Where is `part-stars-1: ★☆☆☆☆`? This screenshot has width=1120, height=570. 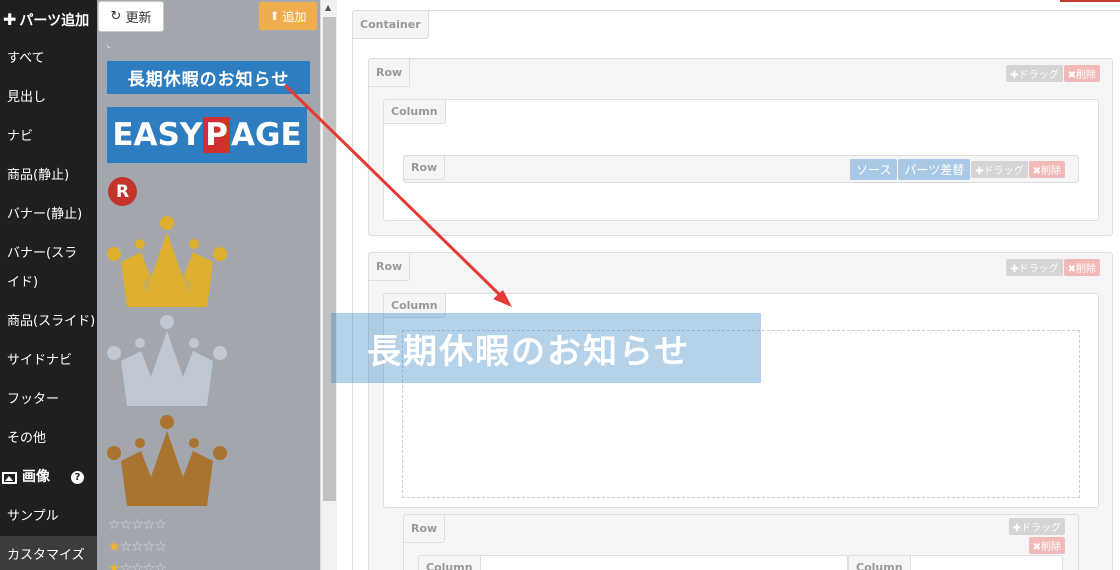
part-stars-1: ★☆☆☆☆ is located at coordinates (137, 547).